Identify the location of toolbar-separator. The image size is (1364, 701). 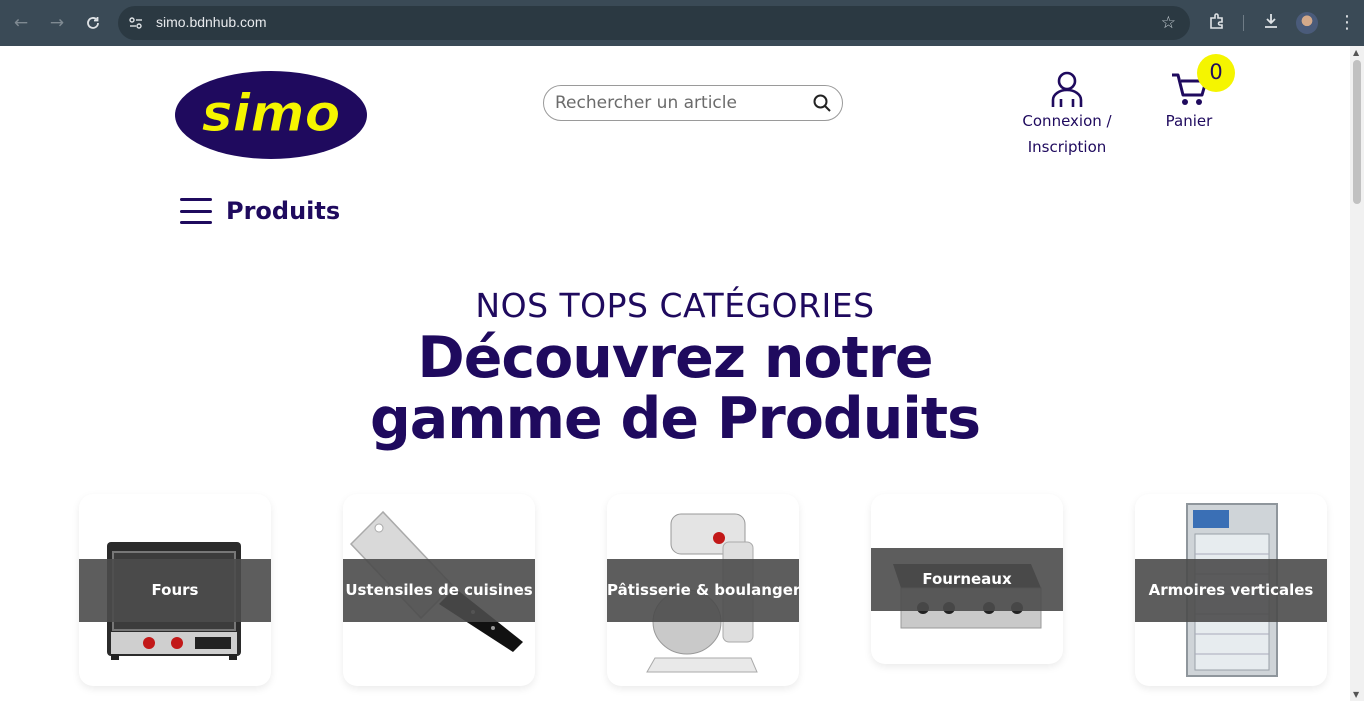
(1243, 23).